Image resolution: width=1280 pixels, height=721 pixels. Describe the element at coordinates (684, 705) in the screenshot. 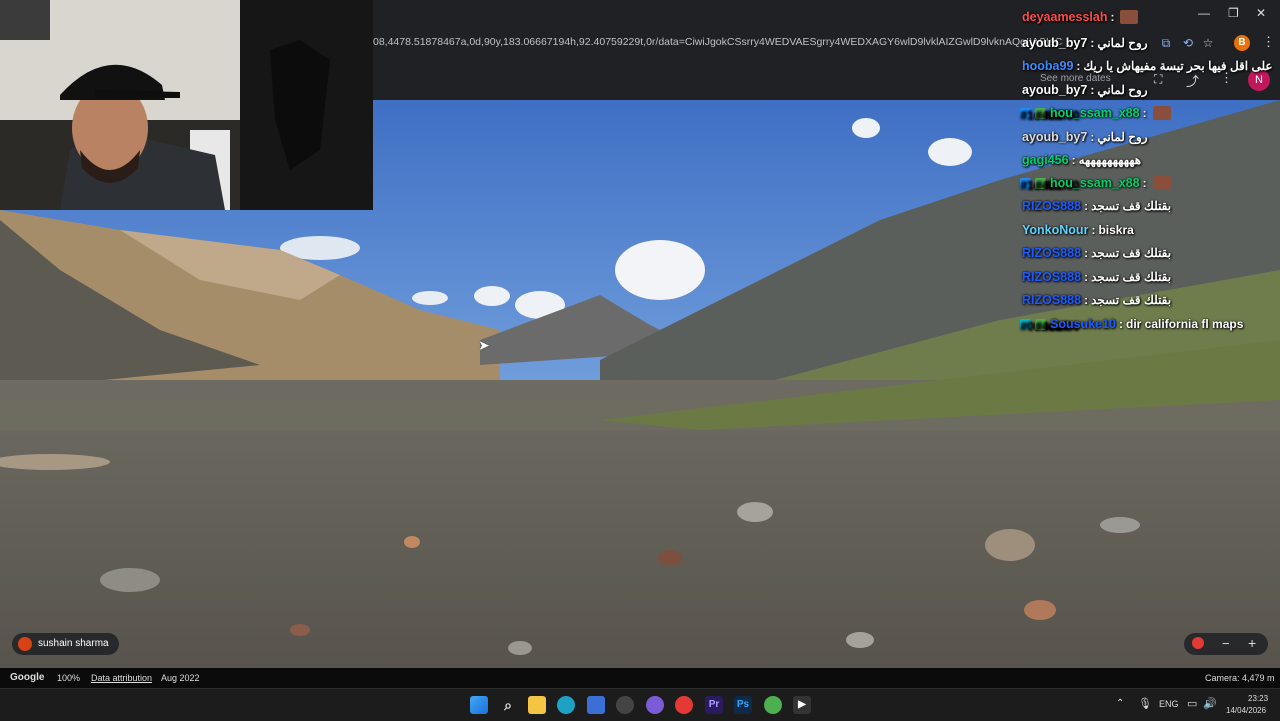

I see `chrome-icon` at that location.